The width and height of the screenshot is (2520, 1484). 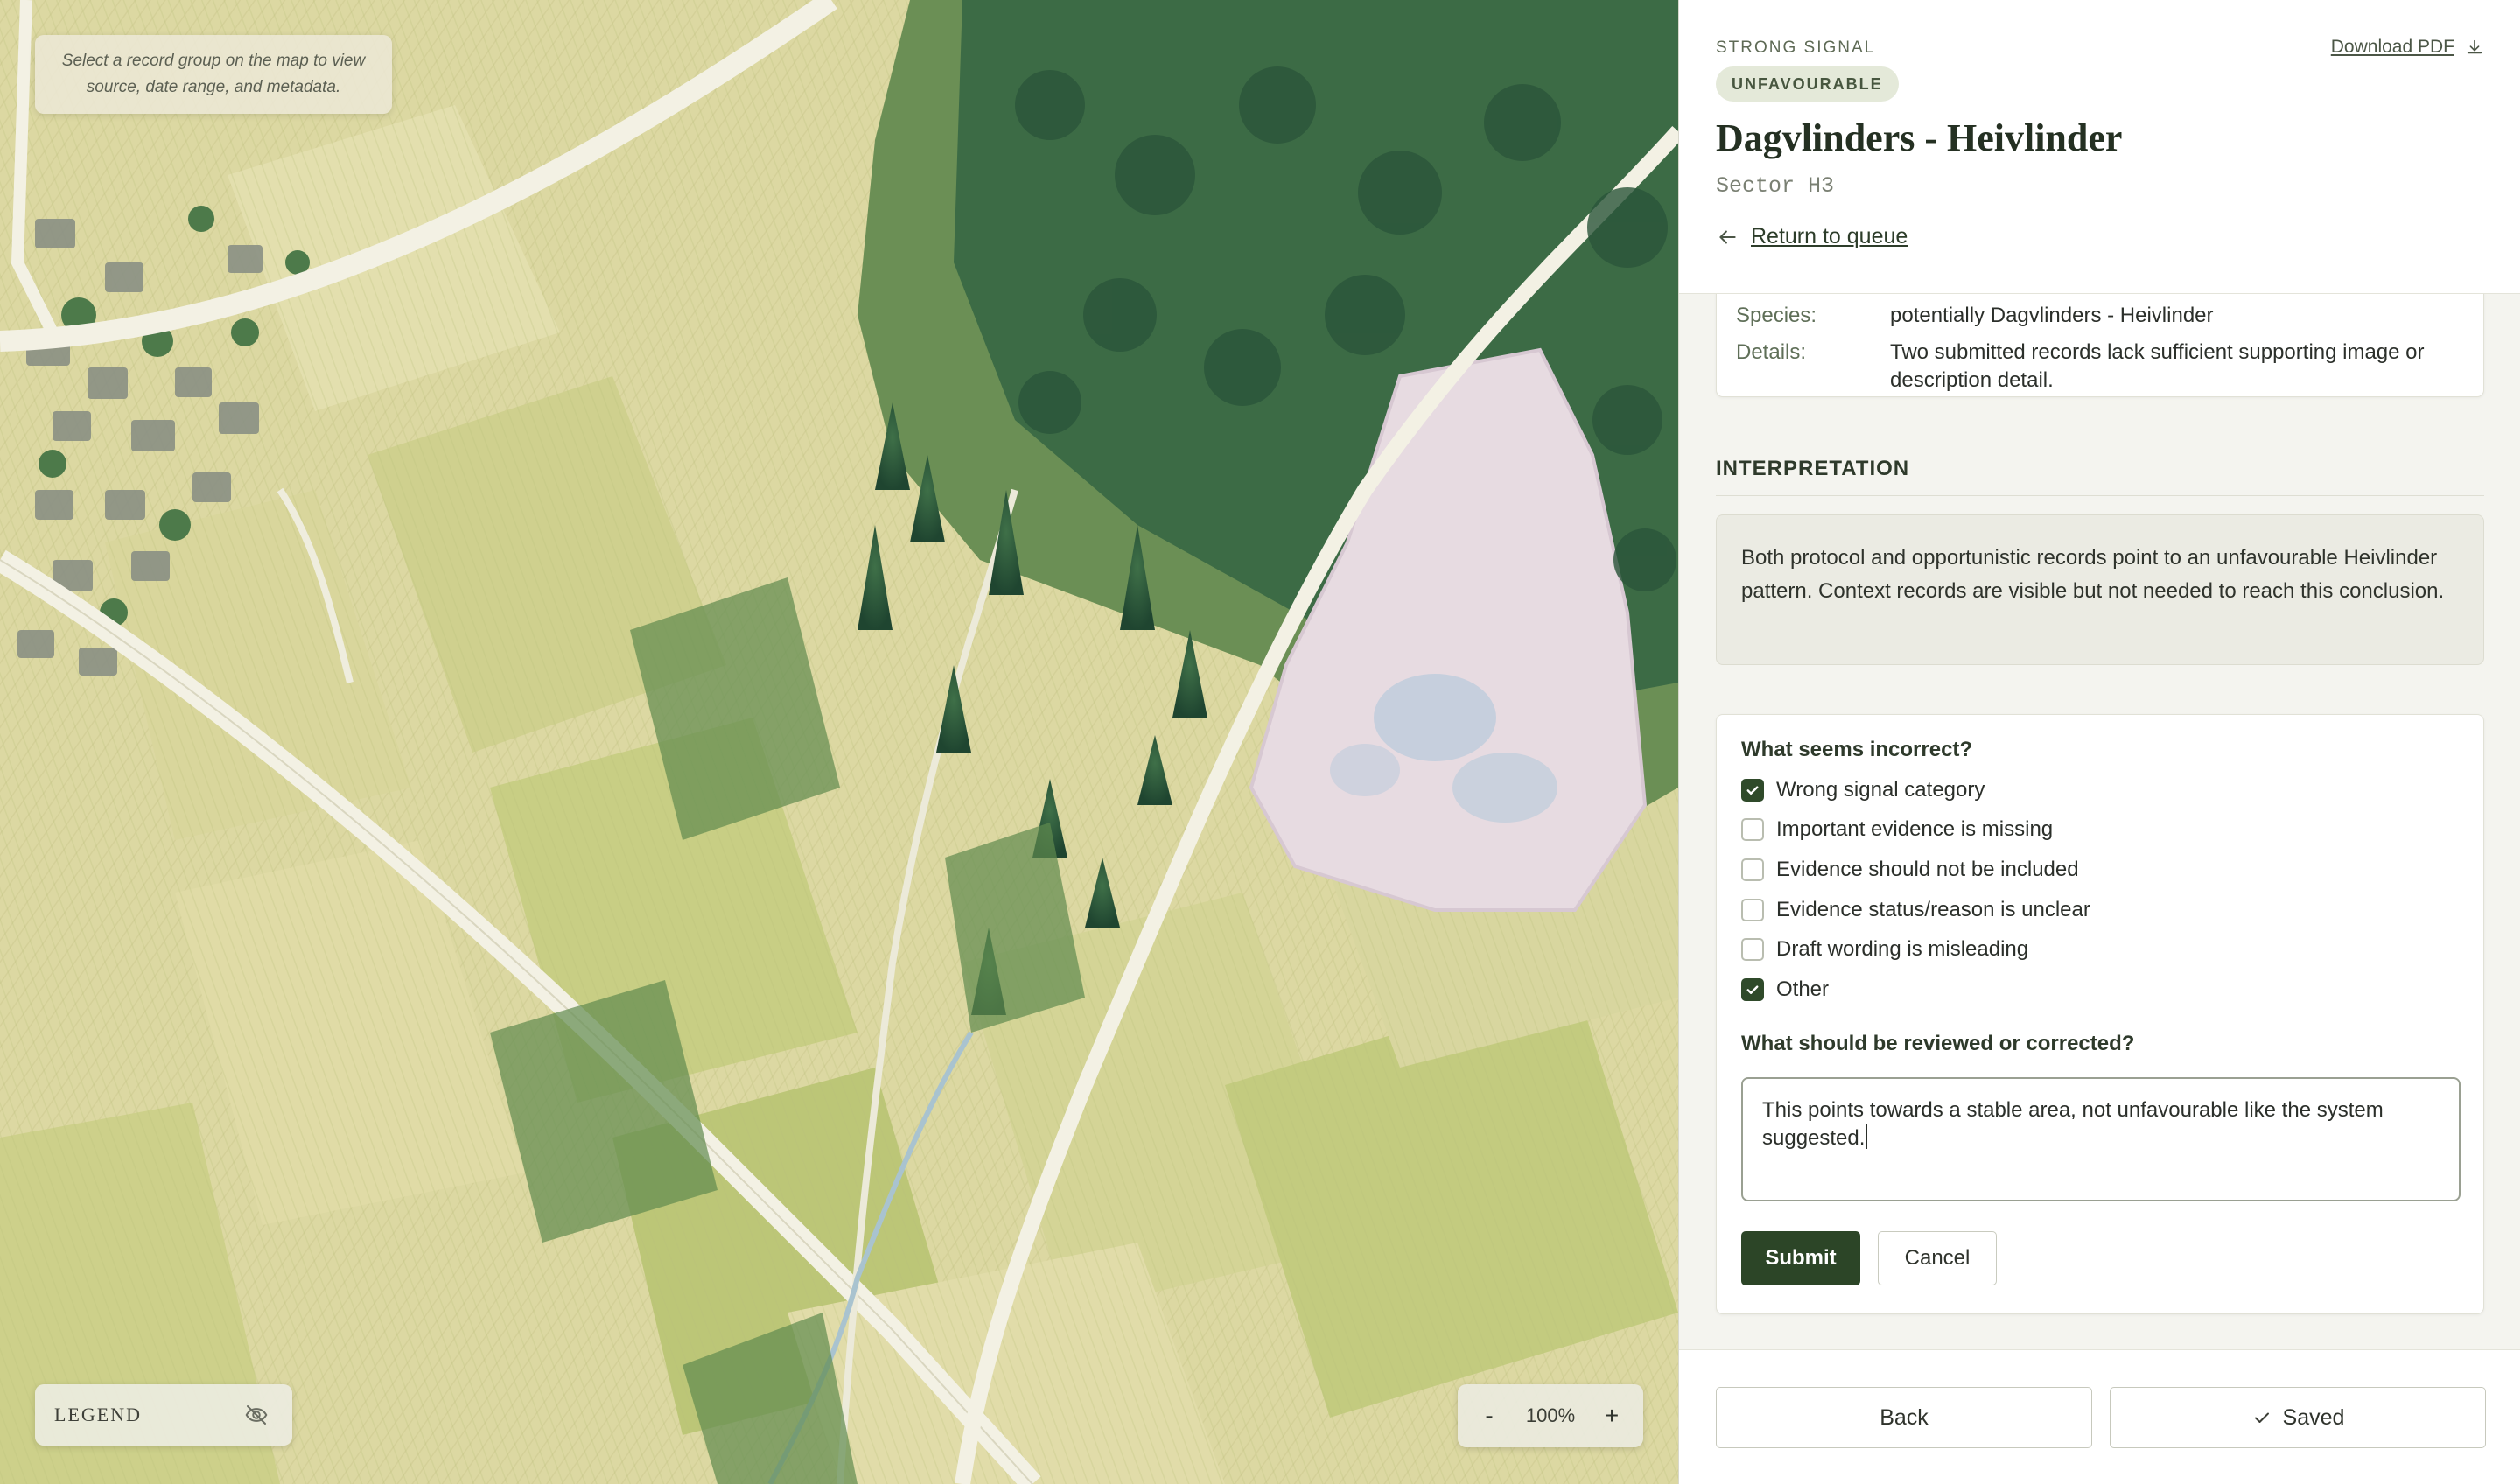 What do you see at coordinates (1867, 1136) in the screenshot?
I see `text-caret` at bounding box center [1867, 1136].